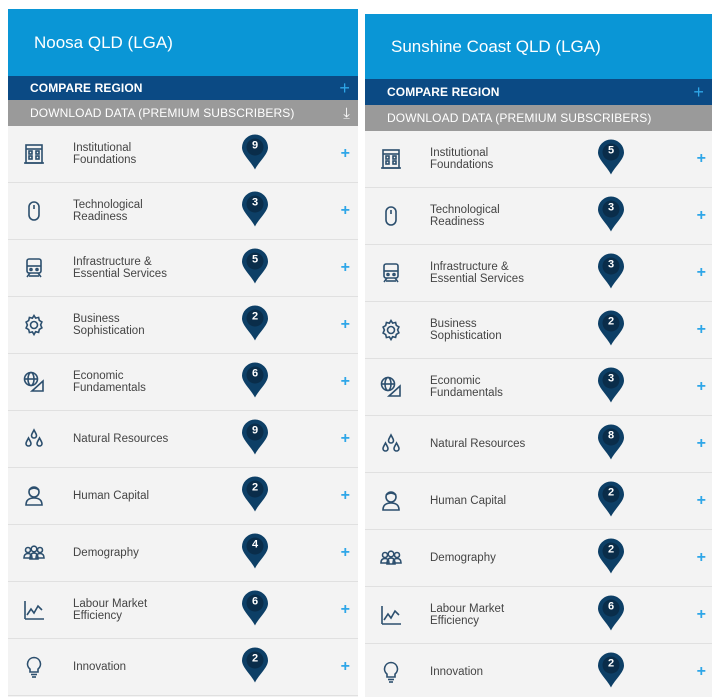 The image size is (712, 697). Describe the element at coordinates (538, 273) in the screenshot. I see `category-row-infrastructure-and-essential-services: Infrastructure & Essential Services 3 +` at that location.